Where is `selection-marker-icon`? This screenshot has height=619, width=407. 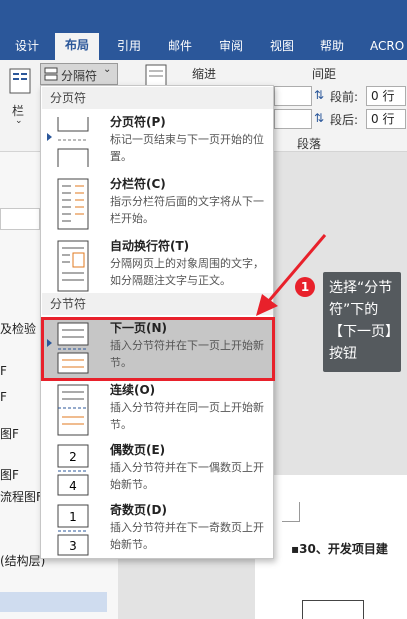
selection-marker-icon is located at coordinates (49, 137).